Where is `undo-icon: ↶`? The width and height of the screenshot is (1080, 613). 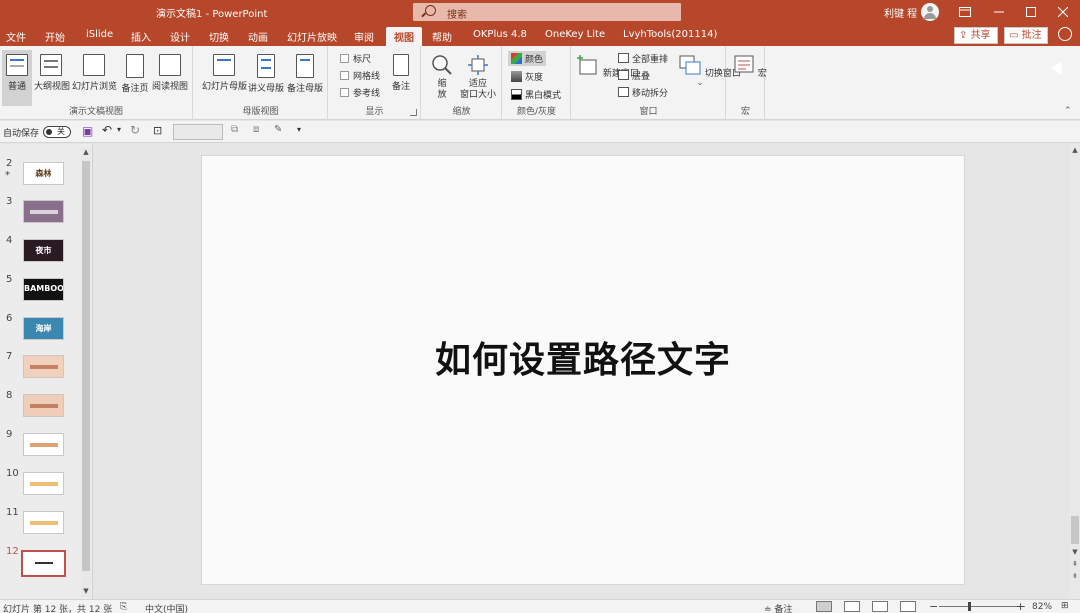 undo-icon: ↶ is located at coordinates (107, 130).